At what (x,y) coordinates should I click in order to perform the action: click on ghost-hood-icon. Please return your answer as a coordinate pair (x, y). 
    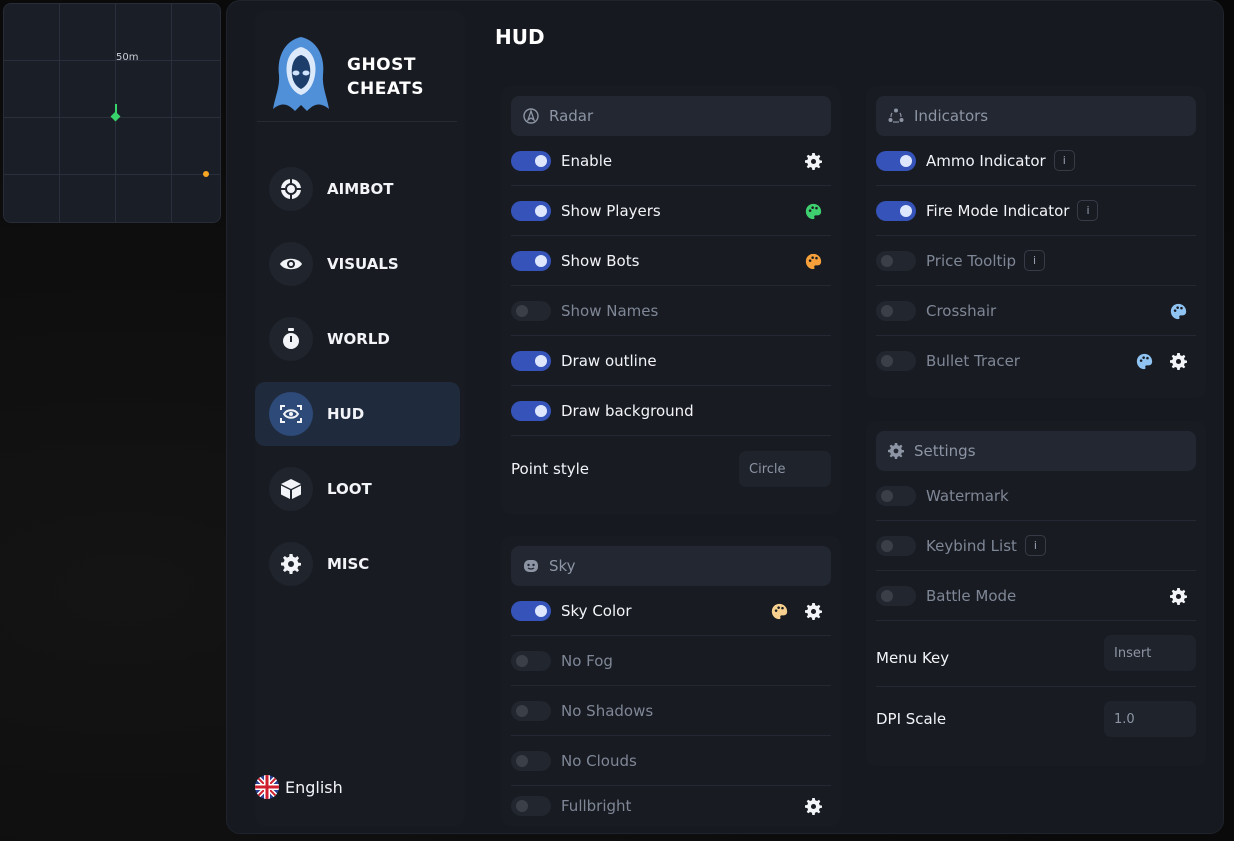
    Looking at the image, I should click on (301, 74).